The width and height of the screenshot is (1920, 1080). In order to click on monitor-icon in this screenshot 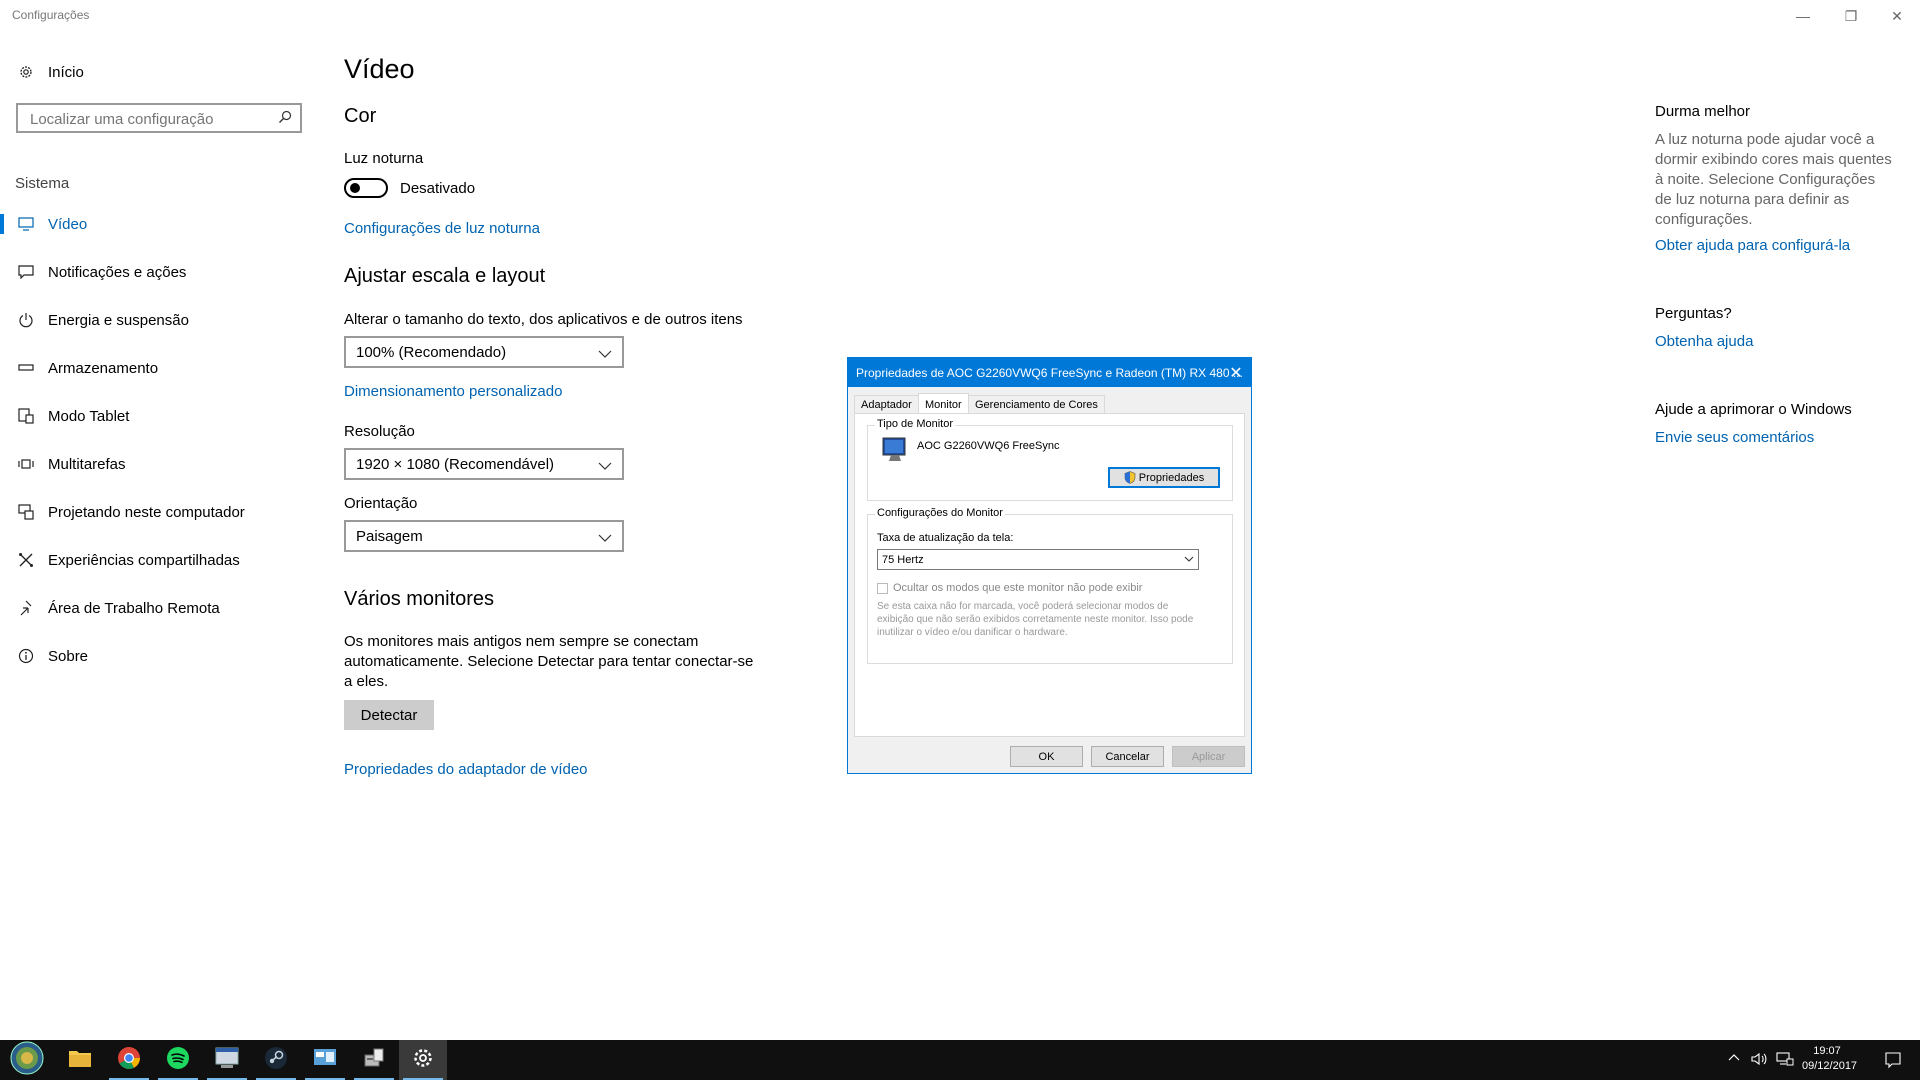, I will do `click(895, 452)`.